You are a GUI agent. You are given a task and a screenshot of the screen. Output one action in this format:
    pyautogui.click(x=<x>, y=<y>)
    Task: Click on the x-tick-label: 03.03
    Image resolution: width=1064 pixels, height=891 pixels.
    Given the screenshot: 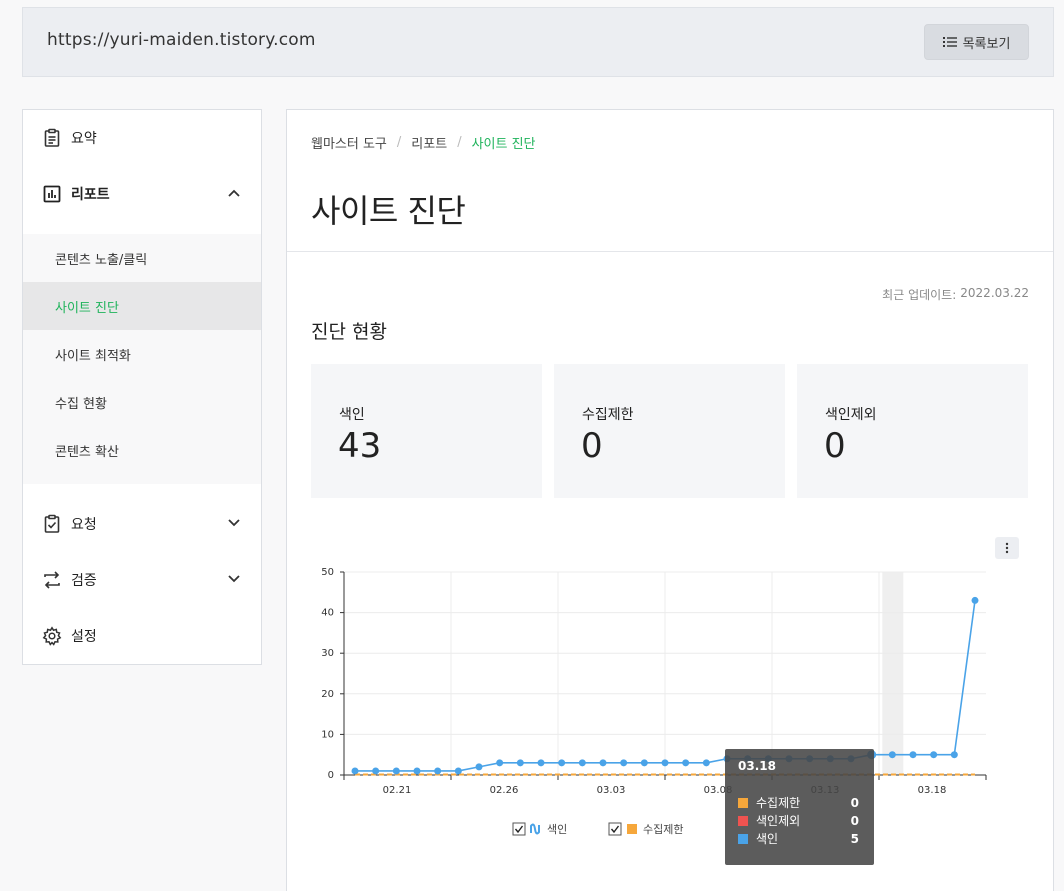 What is the action you would take?
    pyautogui.click(x=611, y=790)
    